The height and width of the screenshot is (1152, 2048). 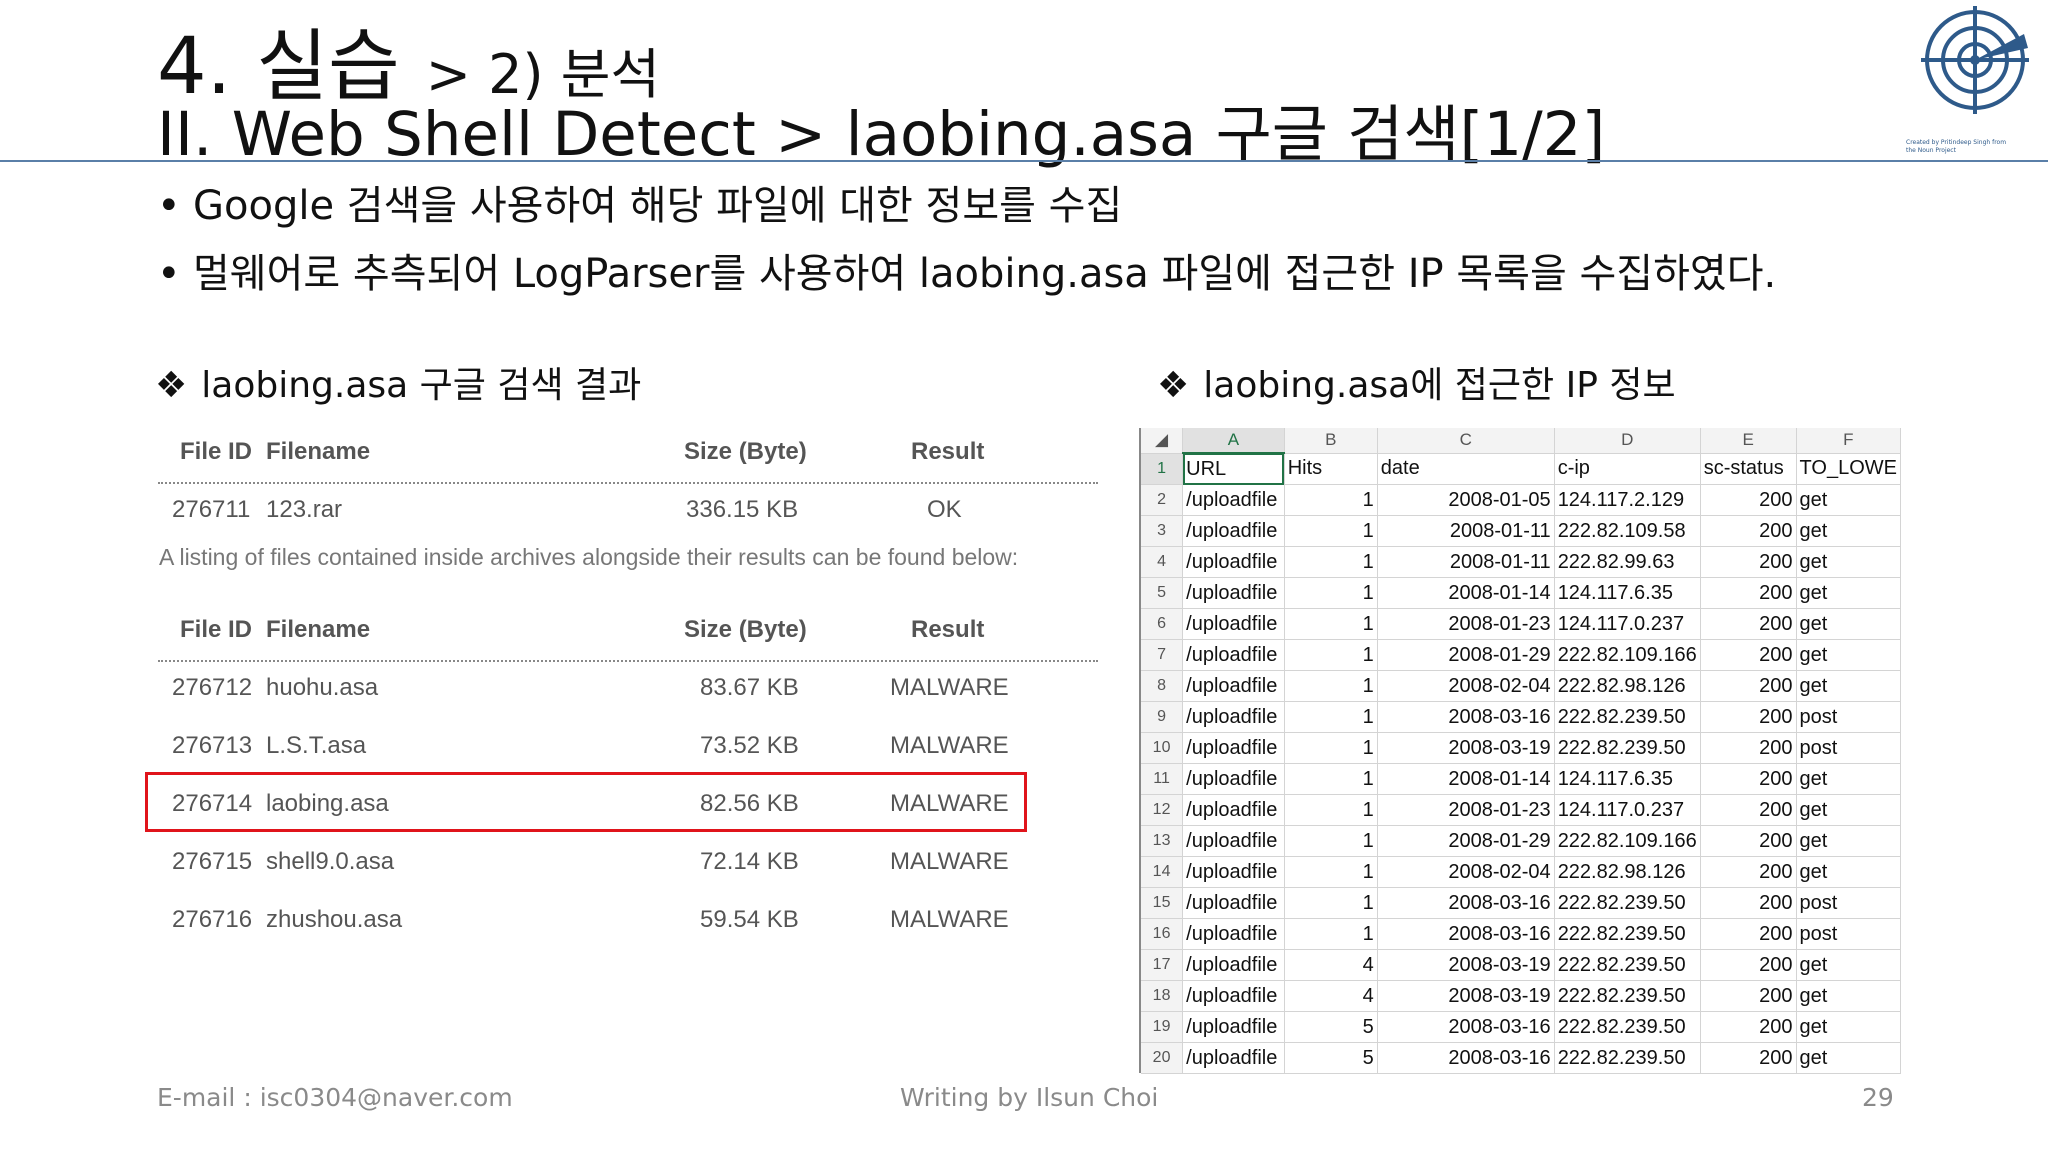 What do you see at coordinates (1162, 717) in the screenshot?
I see `row-number: 9` at bounding box center [1162, 717].